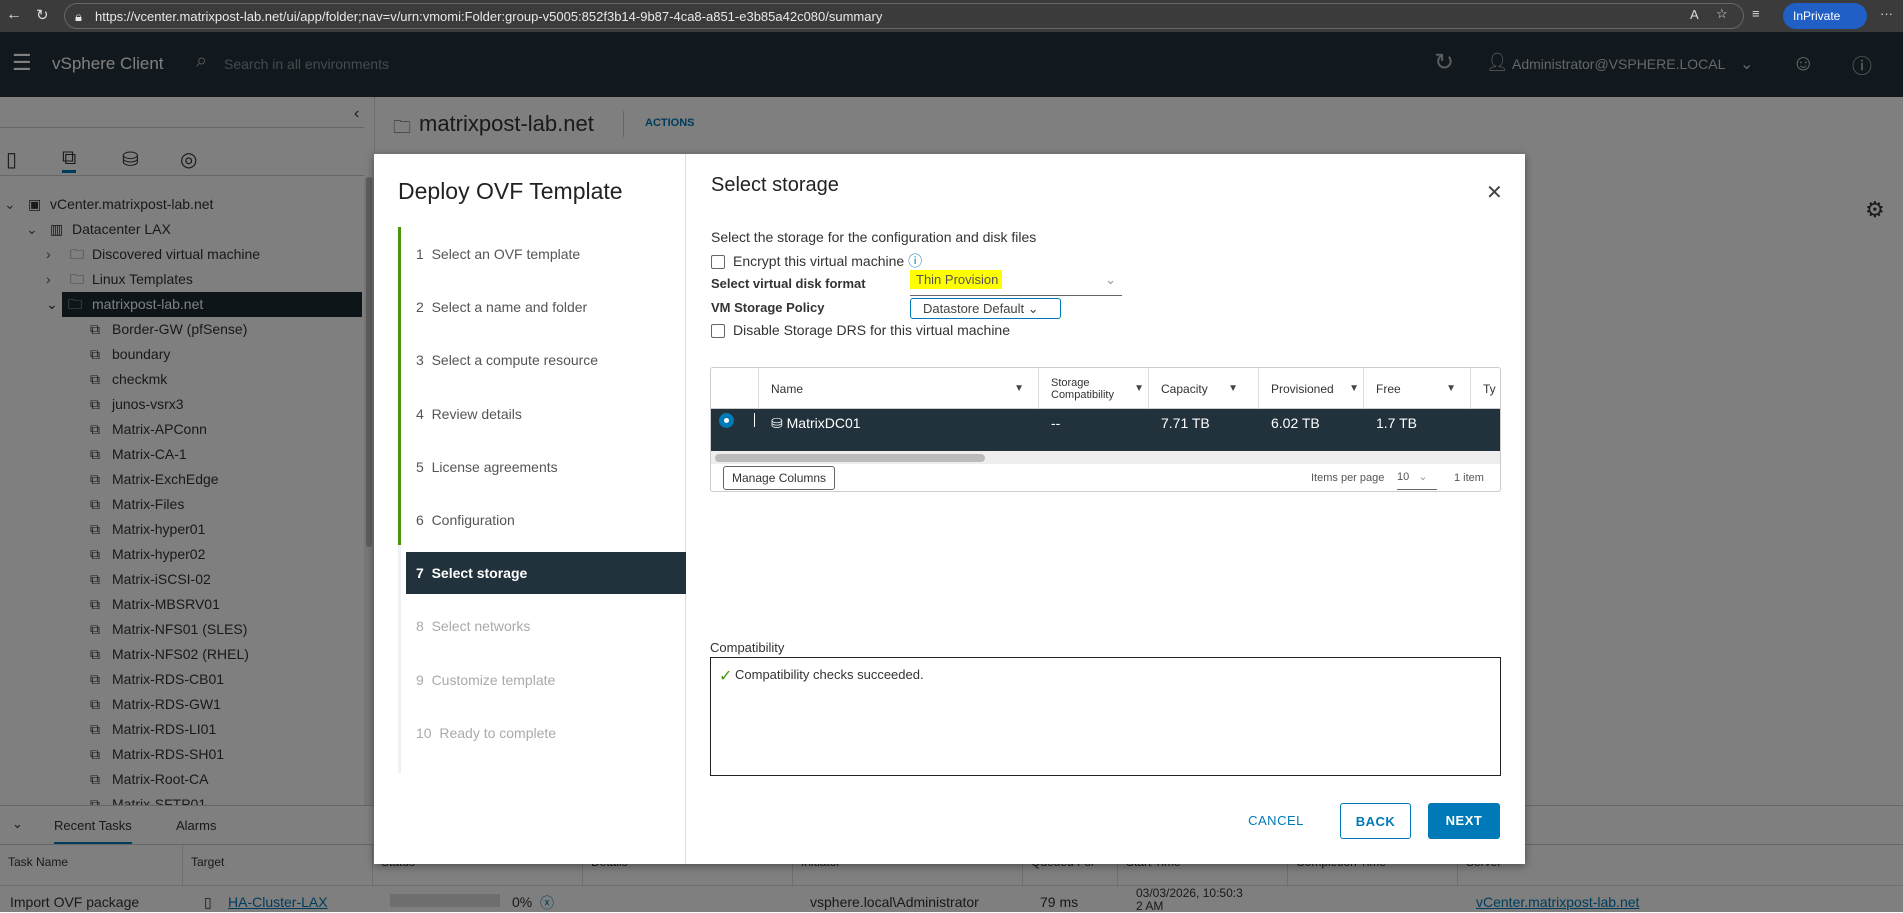 This screenshot has width=1903, height=913. What do you see at coordinates (546, 520) in the screenshot?
I see `wizard-step: 6 Configuration` at bounding box center [546, 520].